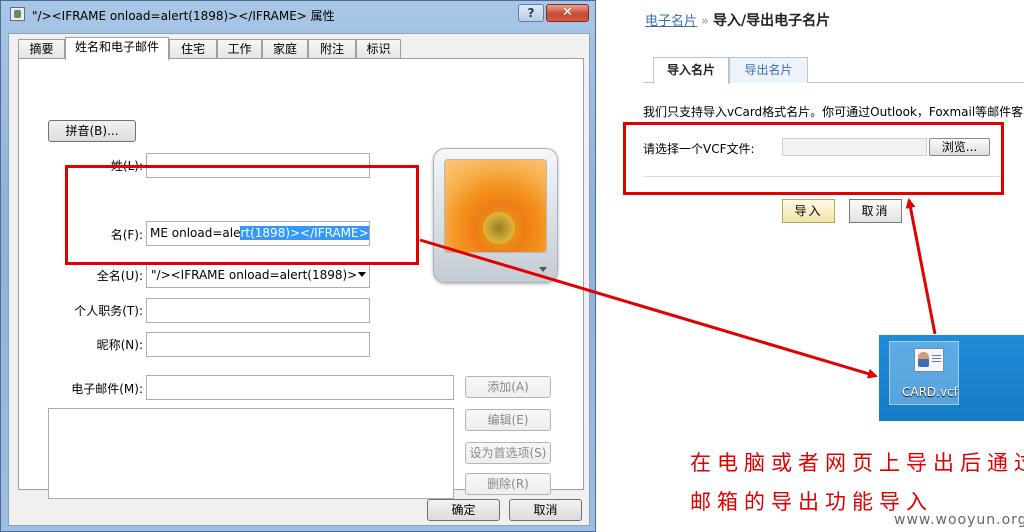 The height and width of the screenshot is (532, 1024). What do you see at coordinates (921, 266) in the screenshot?
I see `arrow-to-upload-form` at bounding box center [921, 266].